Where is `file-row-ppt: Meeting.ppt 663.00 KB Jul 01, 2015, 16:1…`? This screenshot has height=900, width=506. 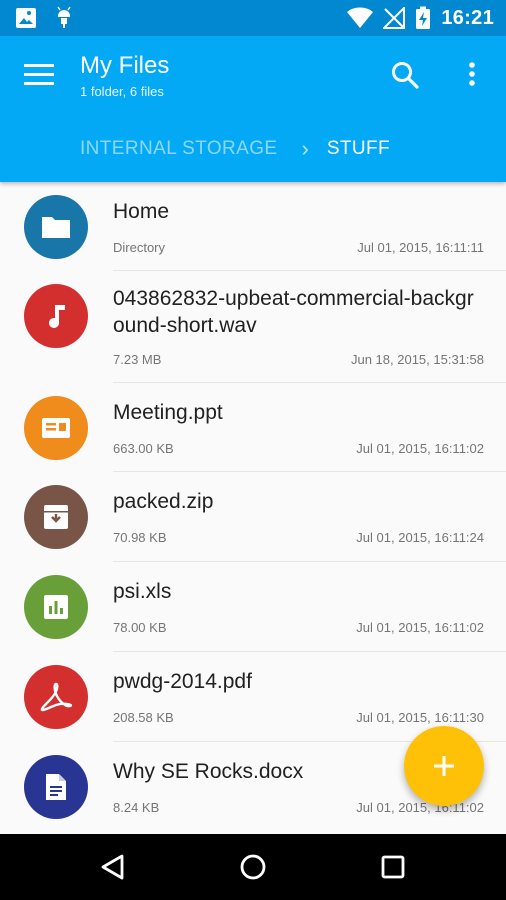 file-row-ppt: Meeting.ppt 663.00 KB Jul 01, 2015, 16:1… is located at coordinates (253, 427).